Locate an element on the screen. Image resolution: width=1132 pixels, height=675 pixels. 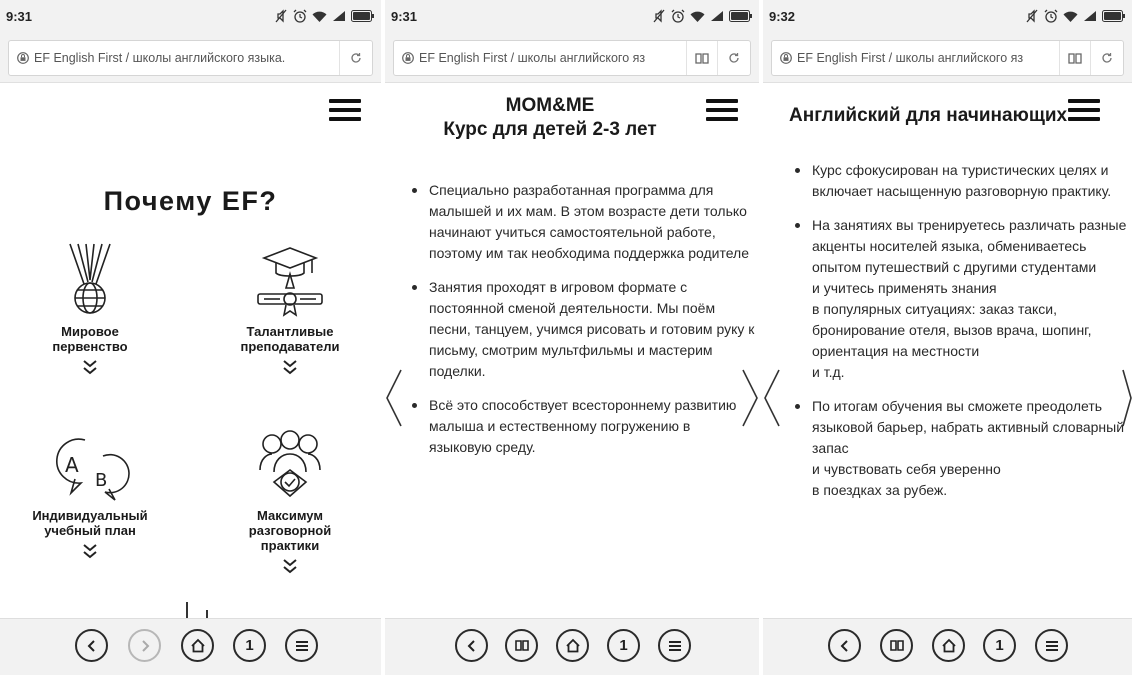
browser-toolbar: EF English First / школы английского яз is located at coordinates (572, 58).